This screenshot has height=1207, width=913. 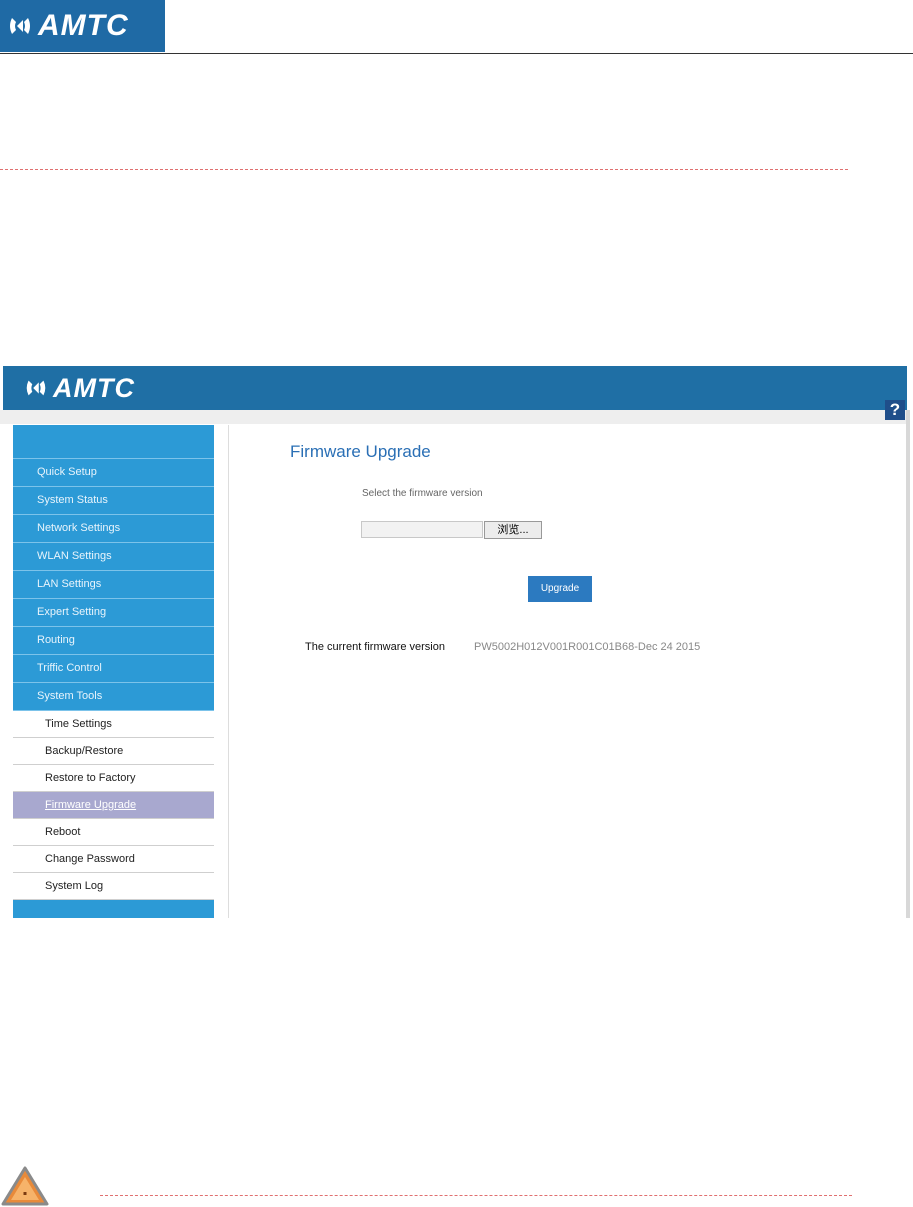 What do you see at coordinates (113, 613) in the screenshot?
I see `sidebar-item-expert-setting: Expert Setting` at bounding box center [113, 613].